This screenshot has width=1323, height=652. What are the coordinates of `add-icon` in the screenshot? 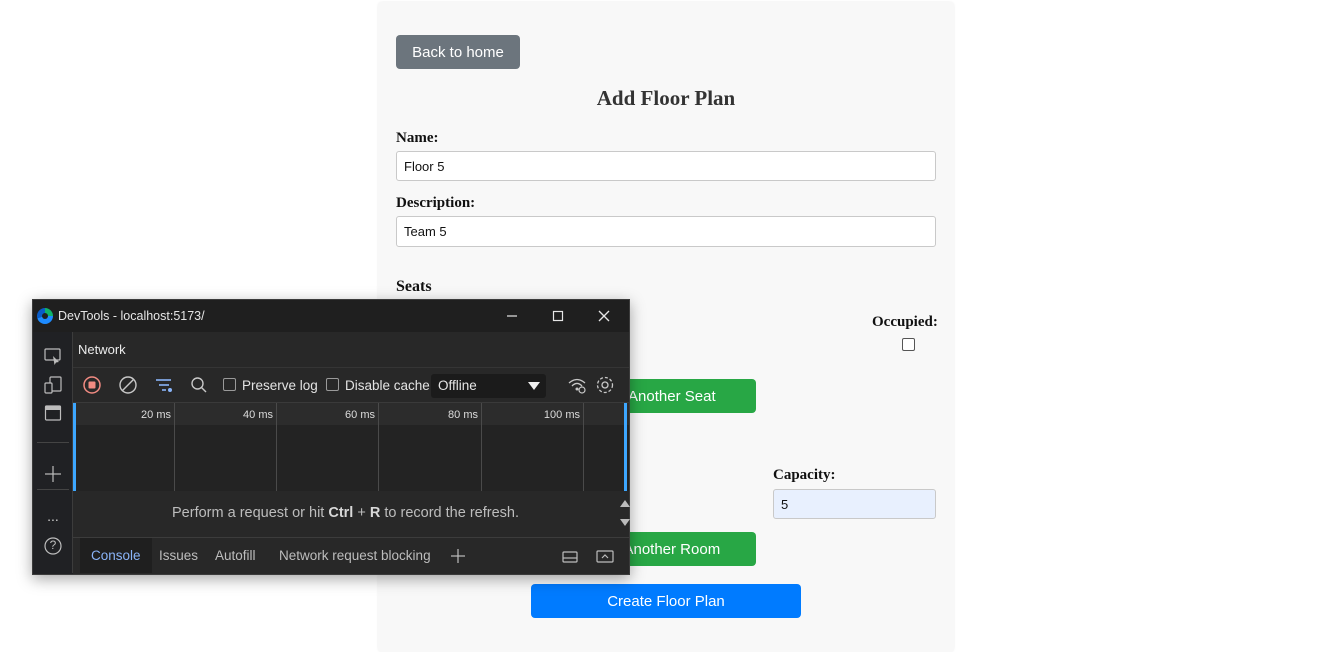 It's located at (53, 474).